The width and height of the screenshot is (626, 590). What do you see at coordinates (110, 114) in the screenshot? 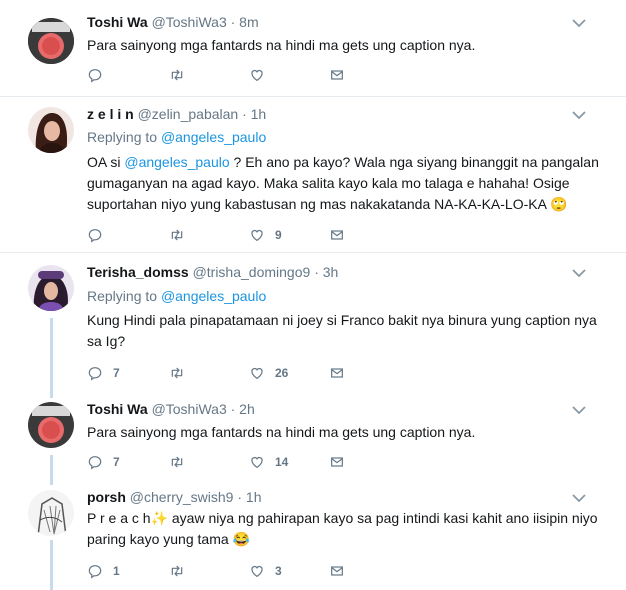
I see `display-name: z e l i n` at bounding box center [110, 114].